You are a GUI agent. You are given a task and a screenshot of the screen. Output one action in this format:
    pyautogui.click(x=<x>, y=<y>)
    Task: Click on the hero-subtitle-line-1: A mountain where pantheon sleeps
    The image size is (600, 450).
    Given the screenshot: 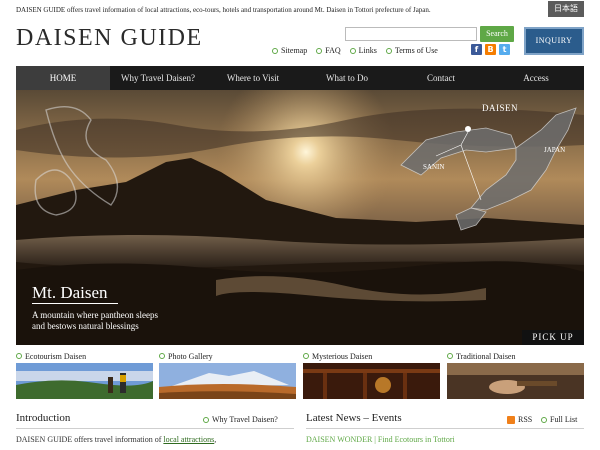 What is the action you would take?
    pyautogui.click(x=95, y=315)
    